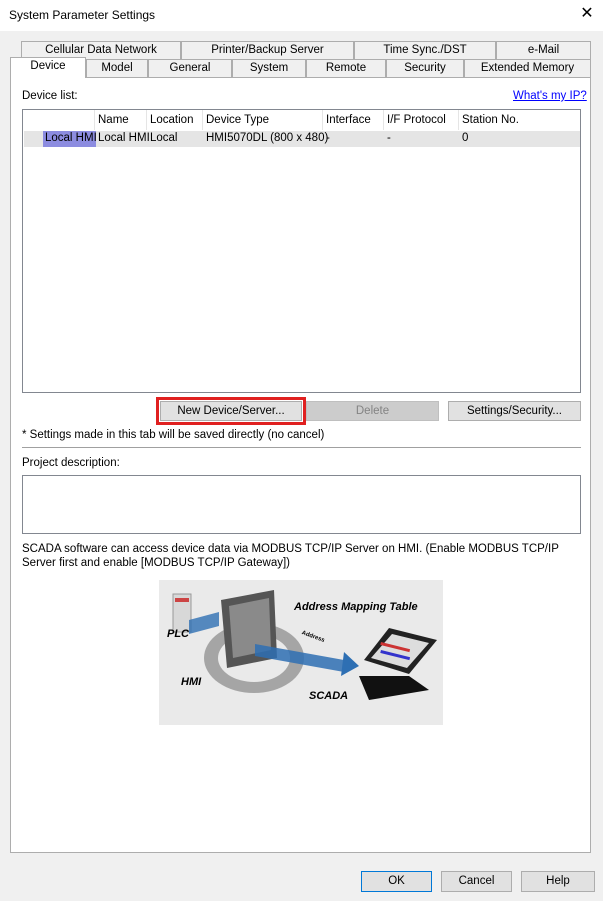 The width and height of the screenshot is (603, 901). What do you see at coordinates (82, 15) in the screenshot?
I see `window-title: System Parameter Settings` at bounding box center [82, 15].